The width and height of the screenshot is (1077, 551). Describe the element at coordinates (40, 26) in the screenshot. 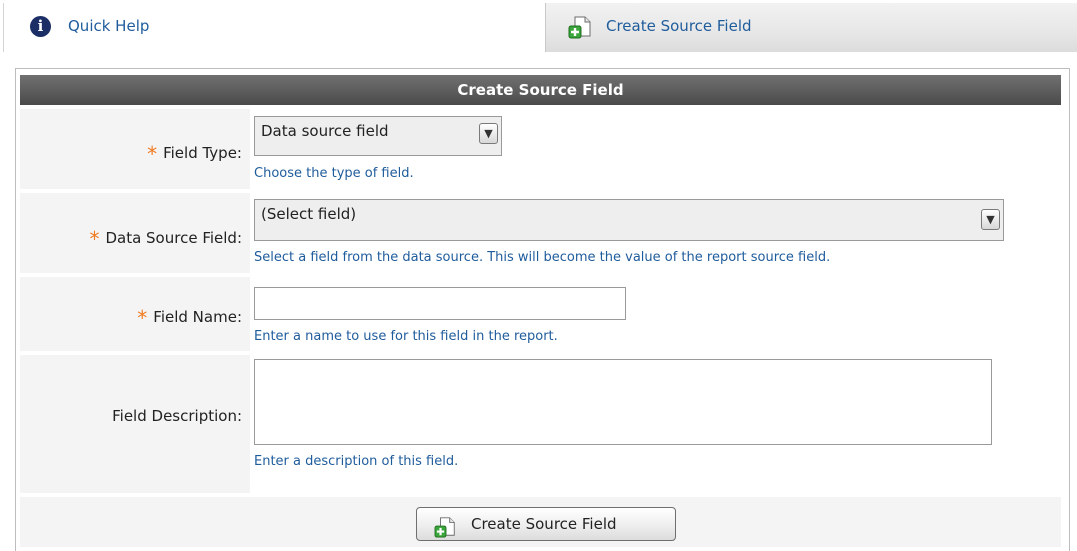

I see `info-icon: i` at that location.